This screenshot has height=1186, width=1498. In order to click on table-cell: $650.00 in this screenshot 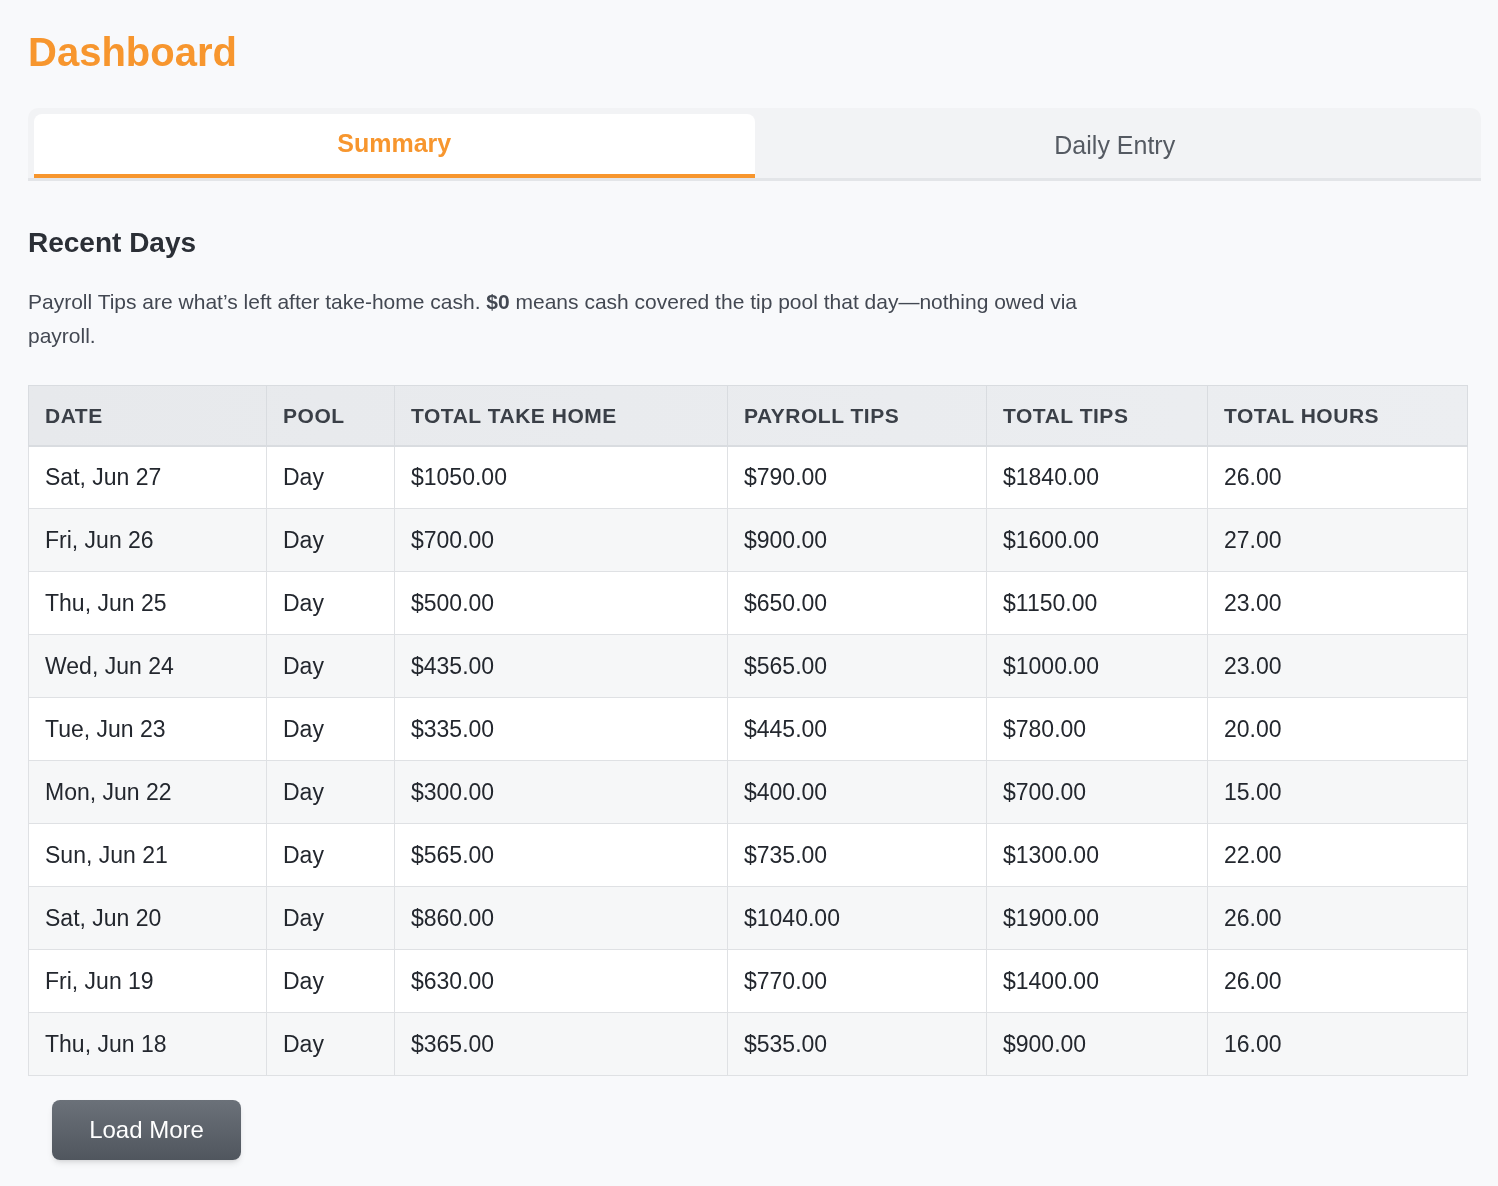, I will do `click(857, 603)`.